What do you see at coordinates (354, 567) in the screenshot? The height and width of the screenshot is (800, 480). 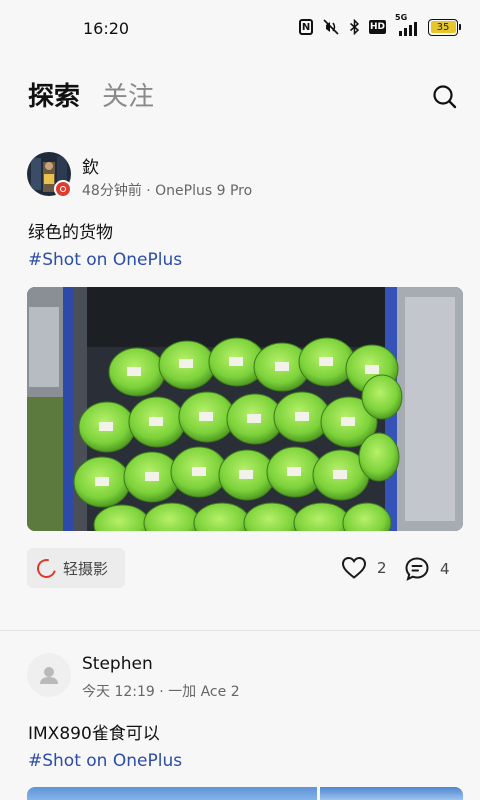 I see `heart-icon` at bounding box center [354, 567].